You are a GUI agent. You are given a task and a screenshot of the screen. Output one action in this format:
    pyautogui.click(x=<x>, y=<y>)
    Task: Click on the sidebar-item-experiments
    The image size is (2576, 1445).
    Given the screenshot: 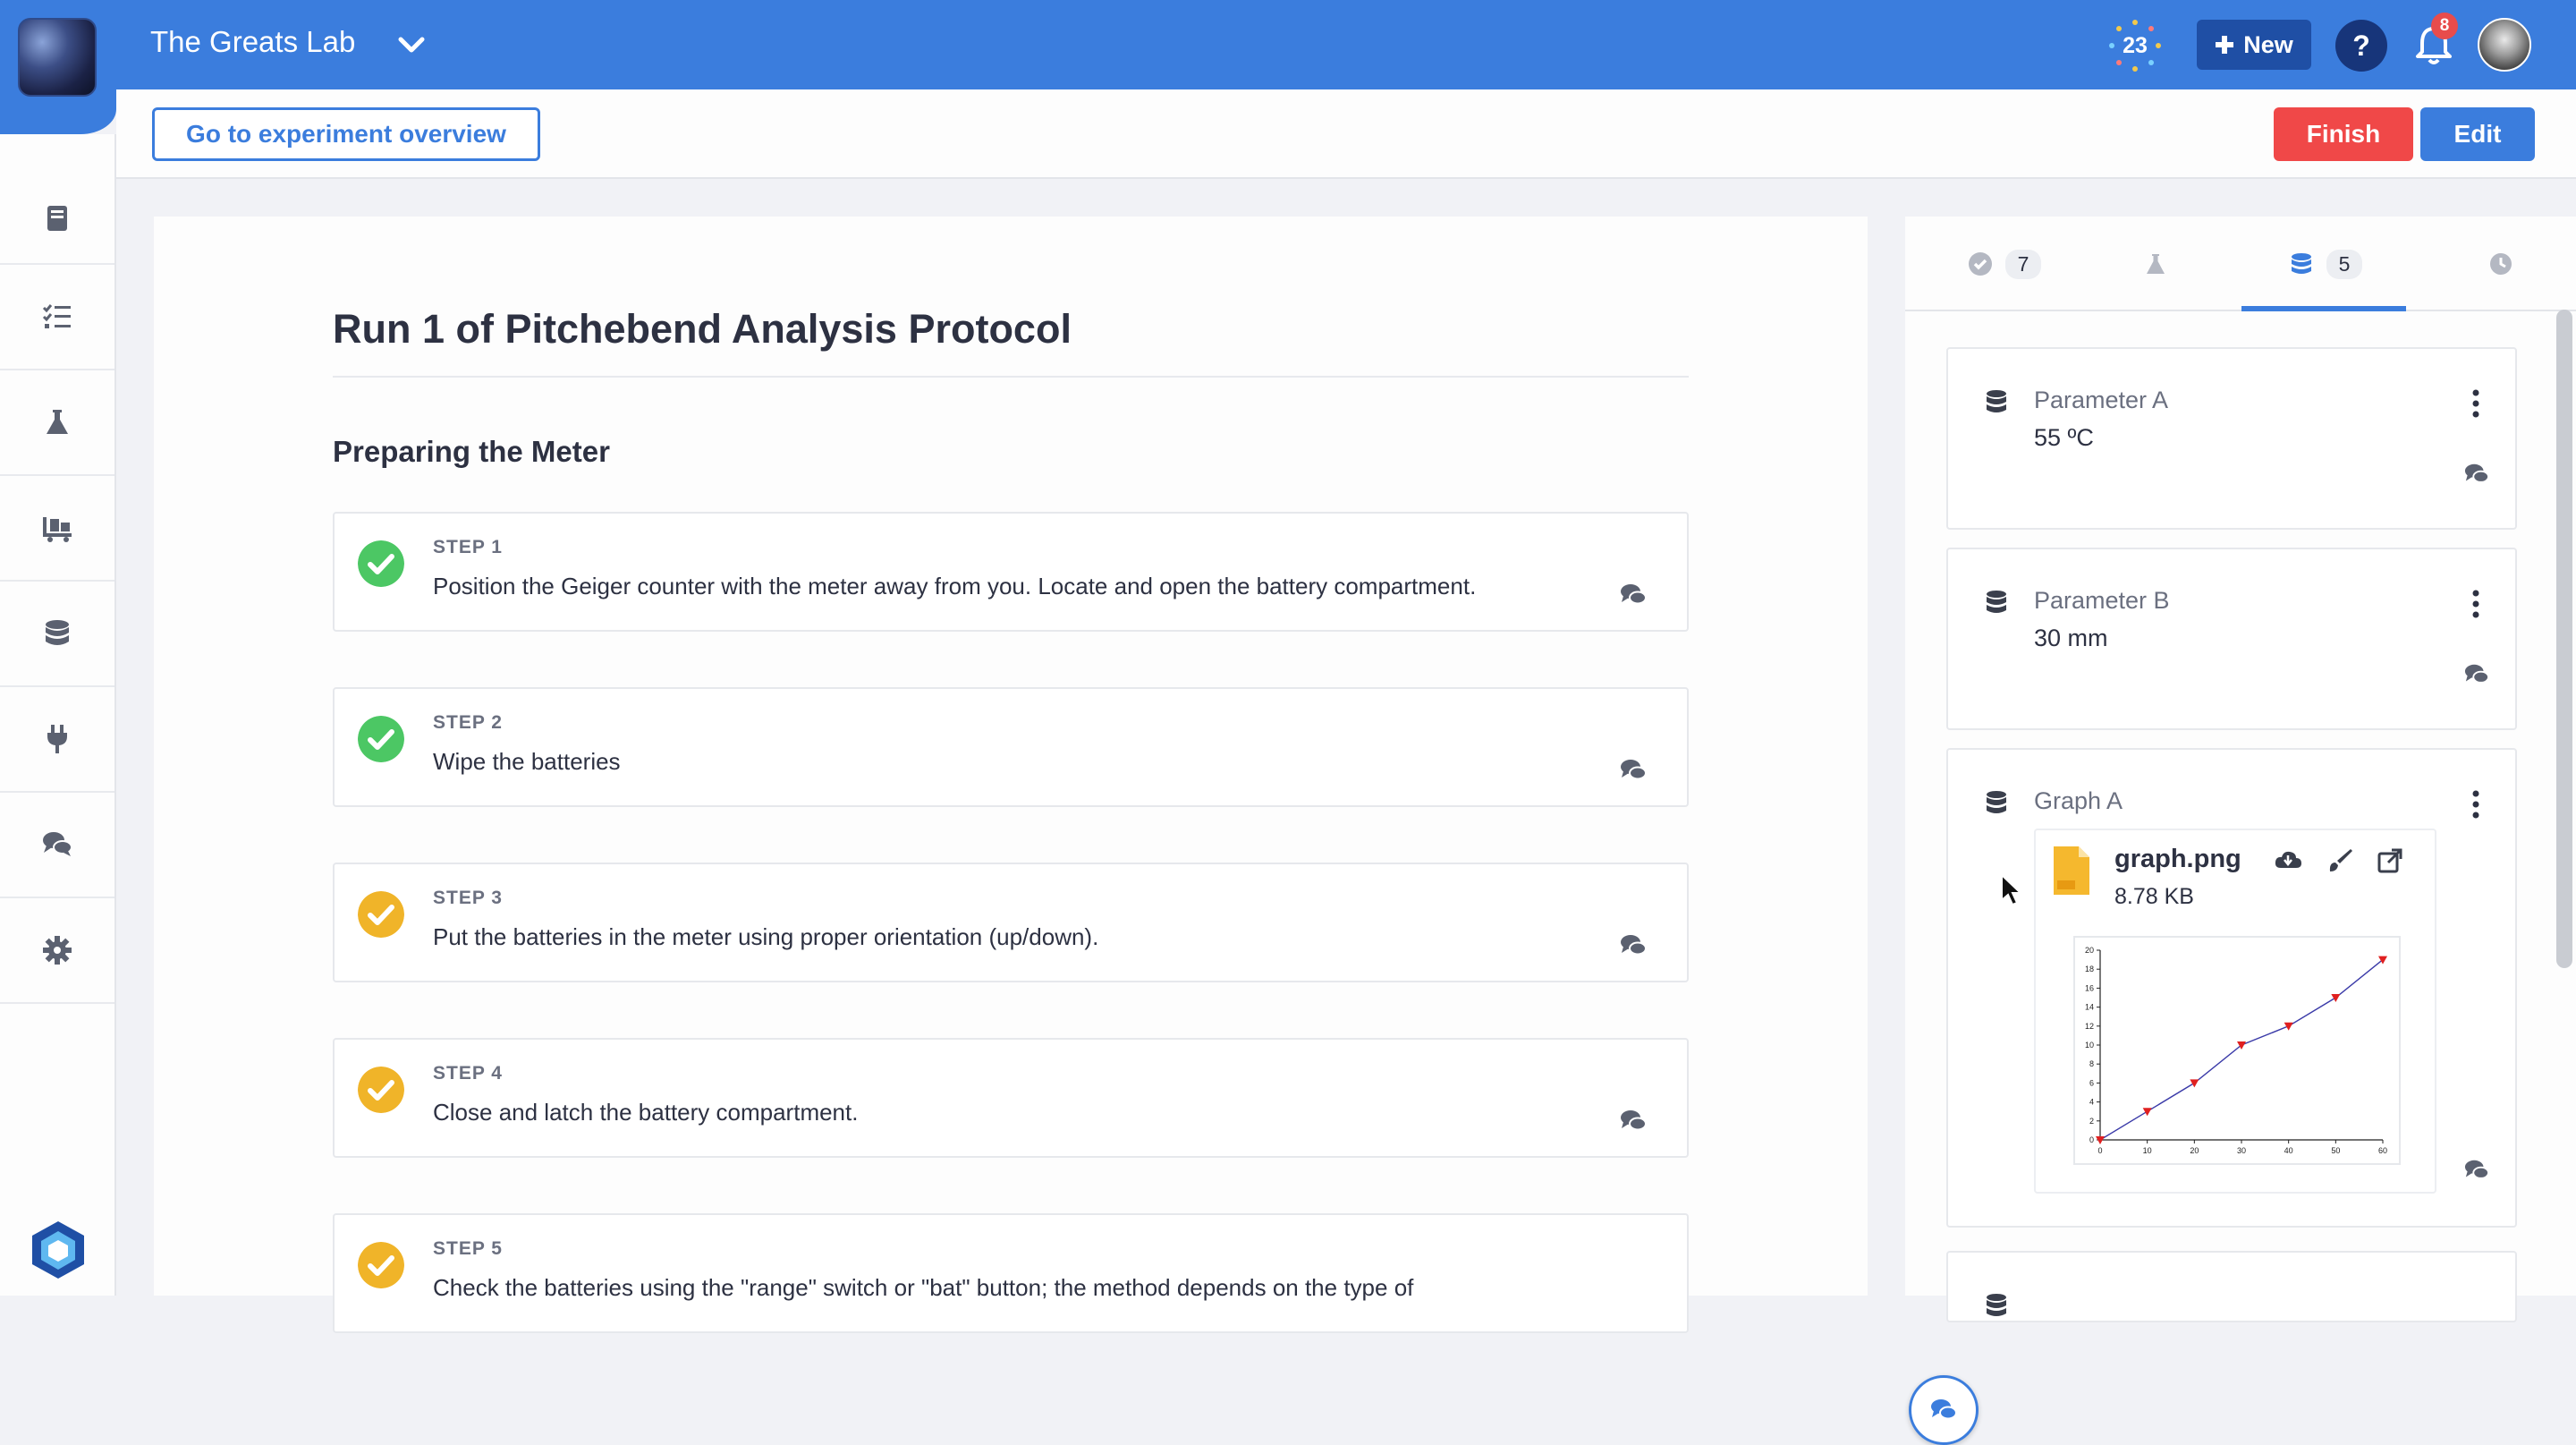 What is the action you would take?
    pyautogui.click(x=57, y=423)
    